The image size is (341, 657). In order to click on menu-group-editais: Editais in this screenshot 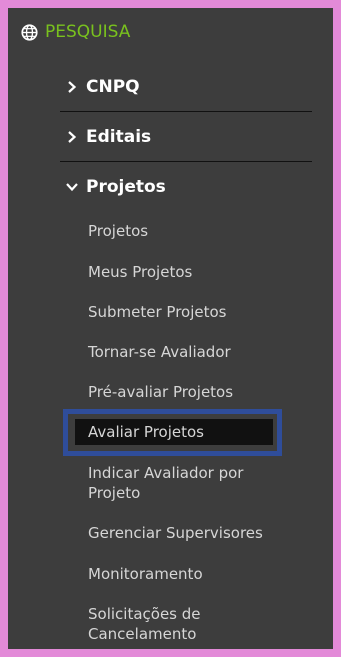, I will do `click(108, 137)`.